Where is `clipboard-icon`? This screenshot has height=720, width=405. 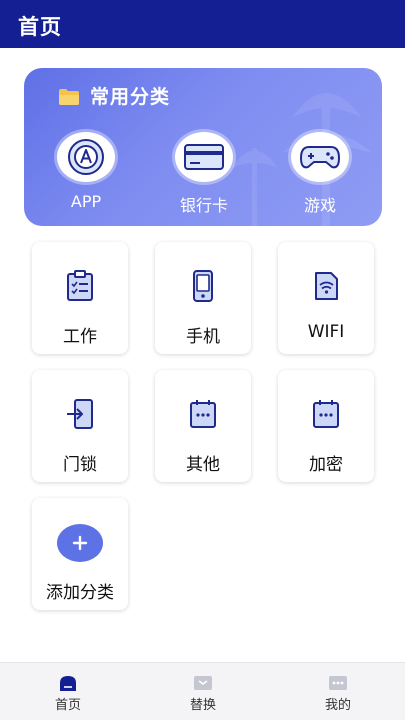
clipboard-icon is located at coordinates (80, 285).